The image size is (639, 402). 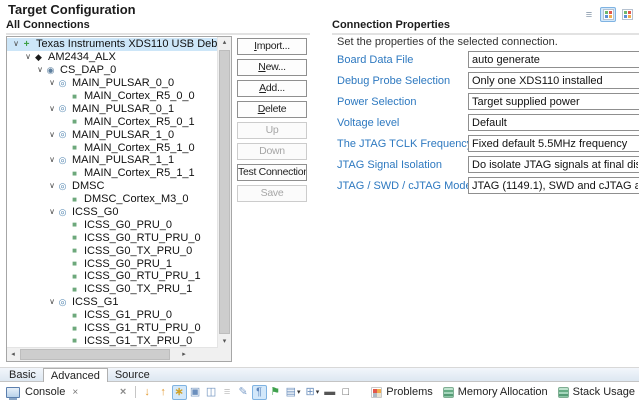 I want to click on tree-row-cs-dap-0: CS_DAP_0, so click(x=112, y=70).